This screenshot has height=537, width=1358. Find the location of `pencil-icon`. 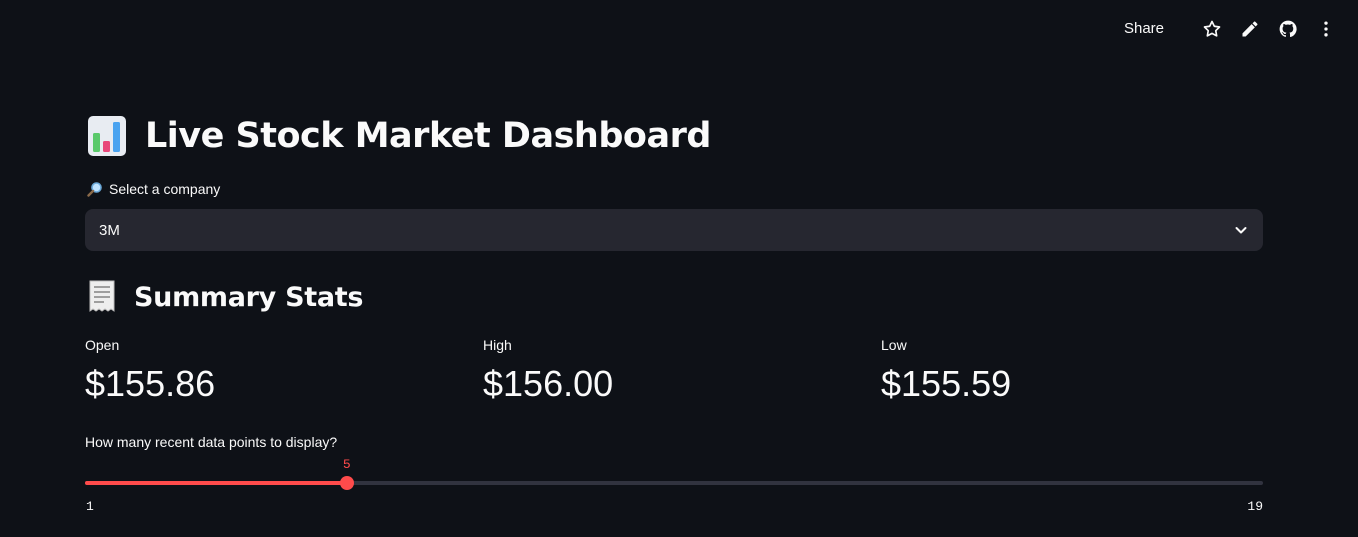

pencil-icon is located at coordinates (1250, 29).